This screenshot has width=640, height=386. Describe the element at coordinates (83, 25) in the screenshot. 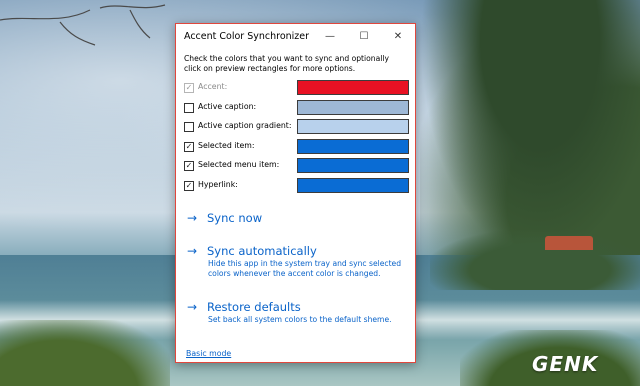

I see `desktop-branches` at that location.